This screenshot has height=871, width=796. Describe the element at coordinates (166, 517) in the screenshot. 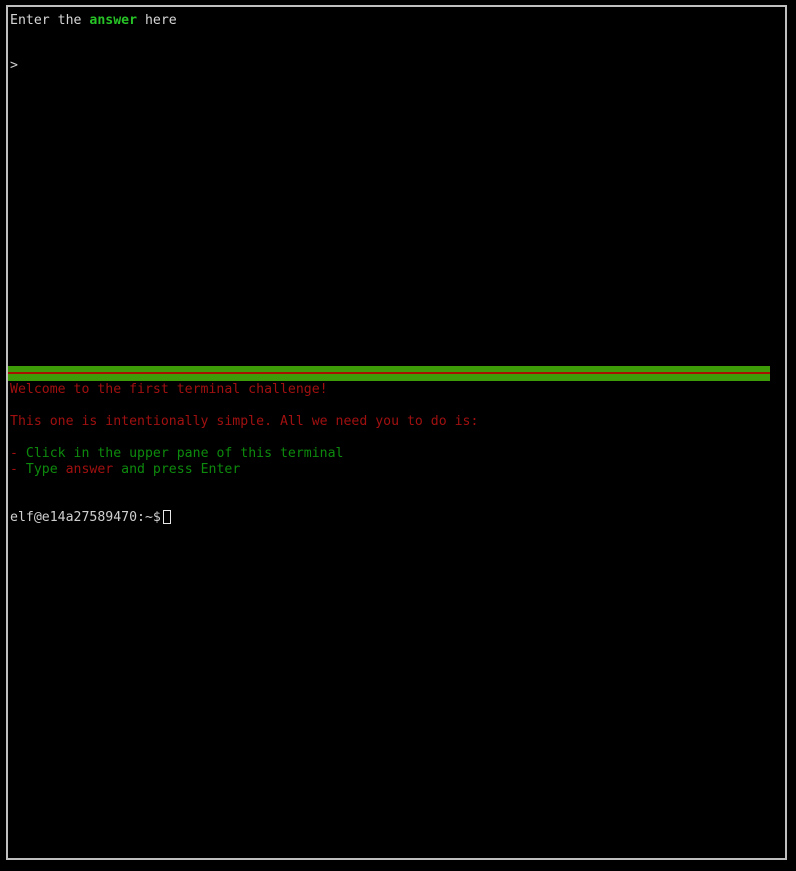

I see `cursor-block-icon` at that location.